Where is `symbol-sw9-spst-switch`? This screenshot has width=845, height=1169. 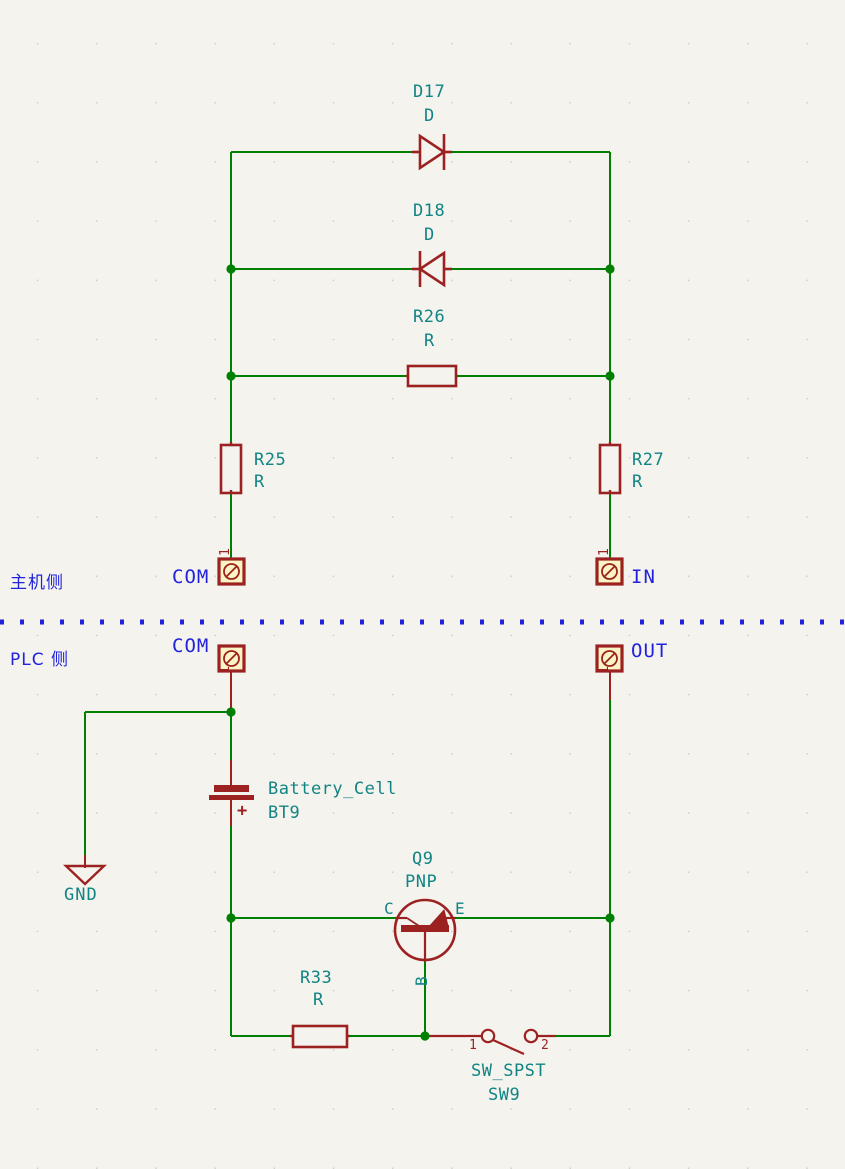
symbol-sw9-spst-switch is located at coordinates (490, 1042).